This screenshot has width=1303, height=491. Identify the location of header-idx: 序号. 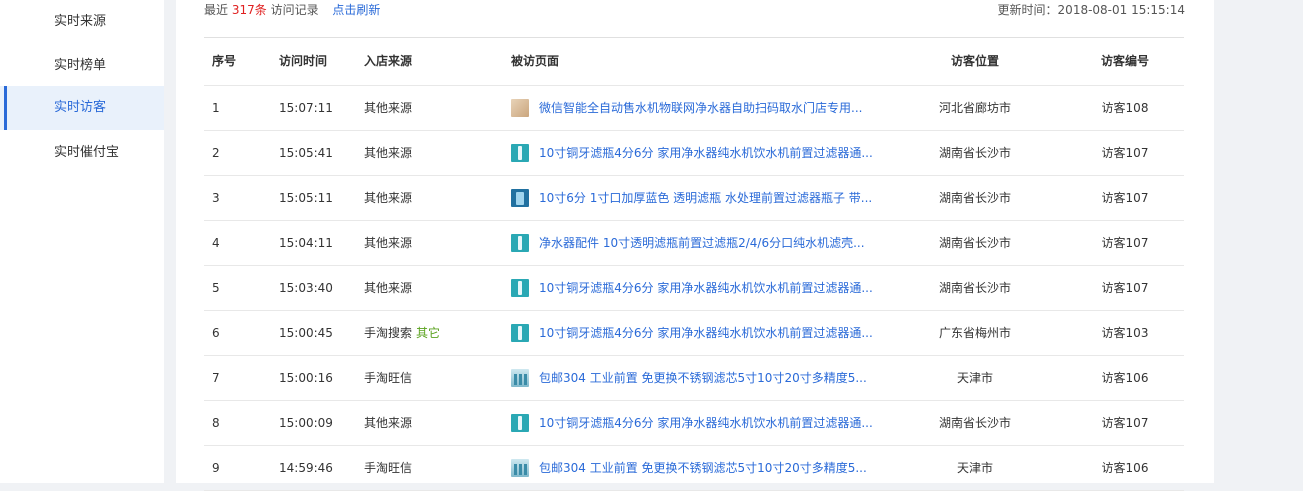
(224, 61).